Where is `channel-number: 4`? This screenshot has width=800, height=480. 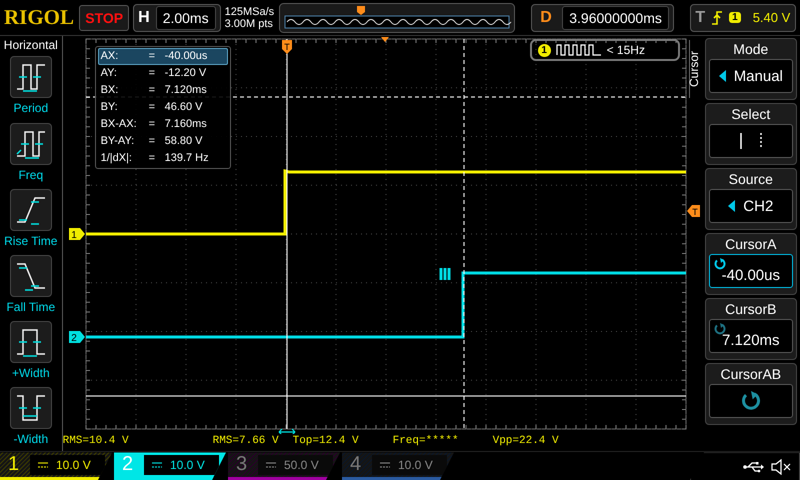
channel-number: 4 is located at coordinates (356, 464).